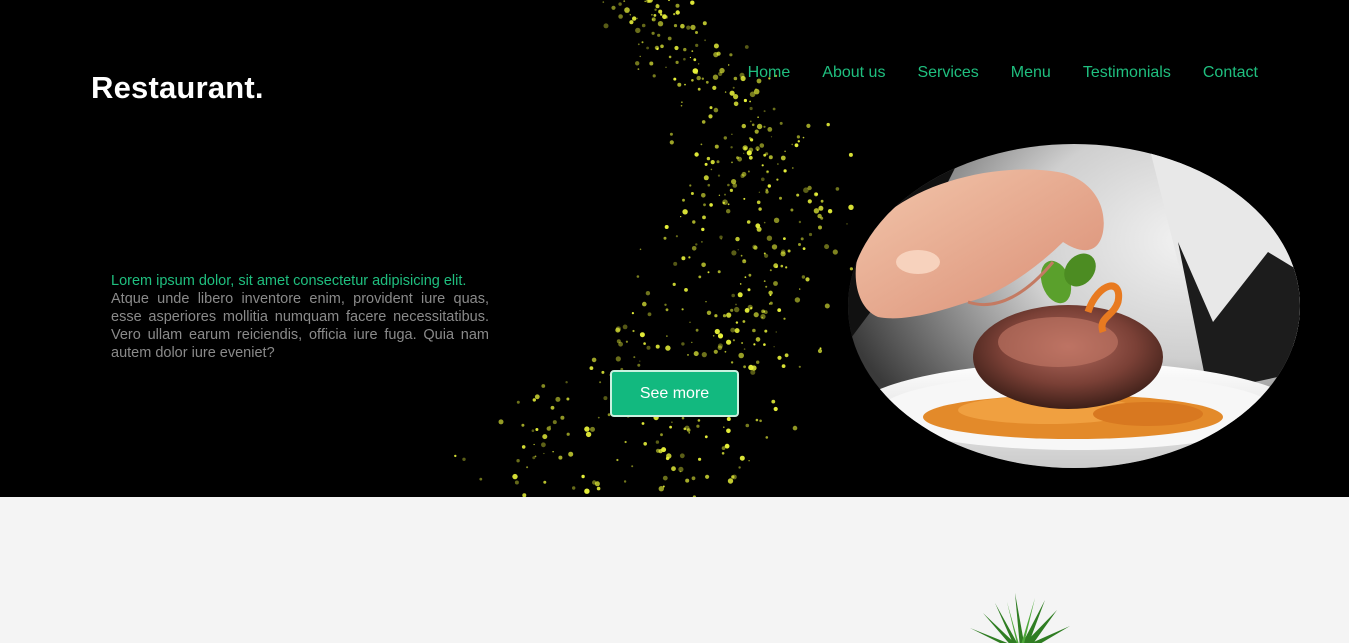 This screenshot has width=1349, height=643. Describe the element at coordinates (177, 88) in the screenshot. I see `site-logo: Restaurant.` at that location.